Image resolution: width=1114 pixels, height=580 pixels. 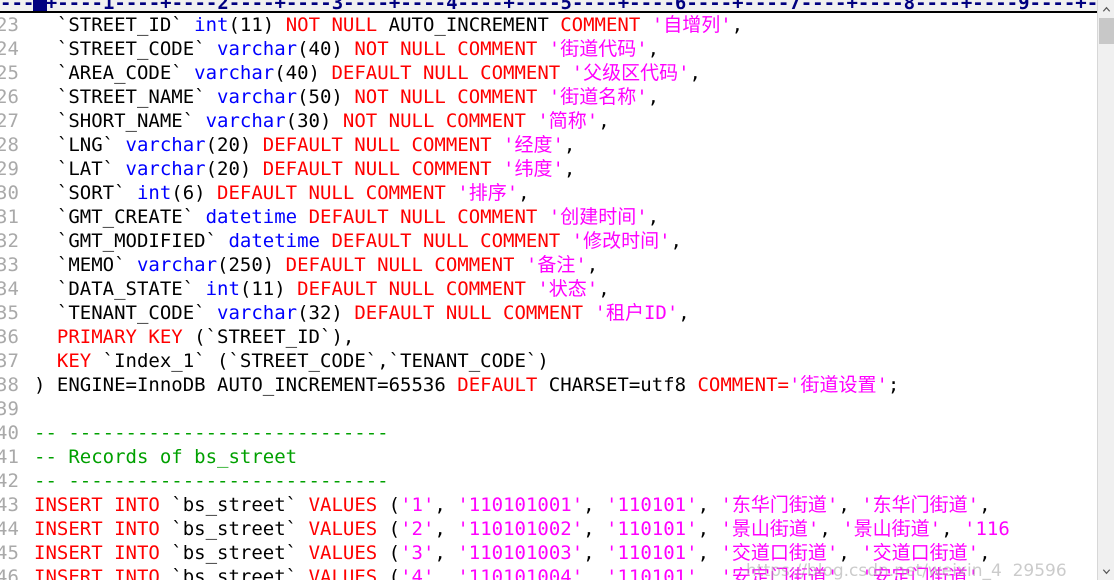 What do you see at coordinates (606, 25) in the screenshot?
I see `code-token: COMMENT` at bounding box center [606, 25].